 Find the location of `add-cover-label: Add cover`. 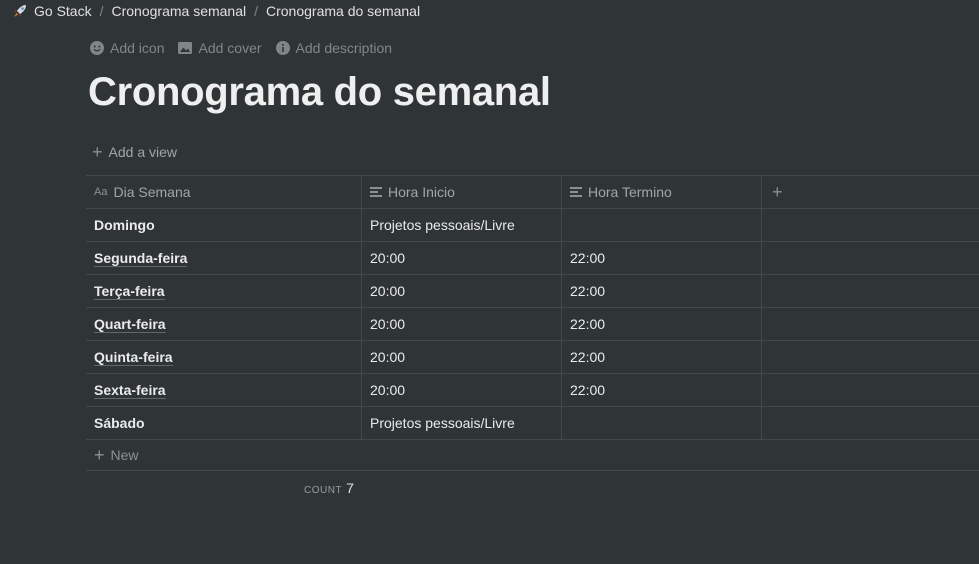

add-cover-label: Add cover is located at coordinates (230, 48).